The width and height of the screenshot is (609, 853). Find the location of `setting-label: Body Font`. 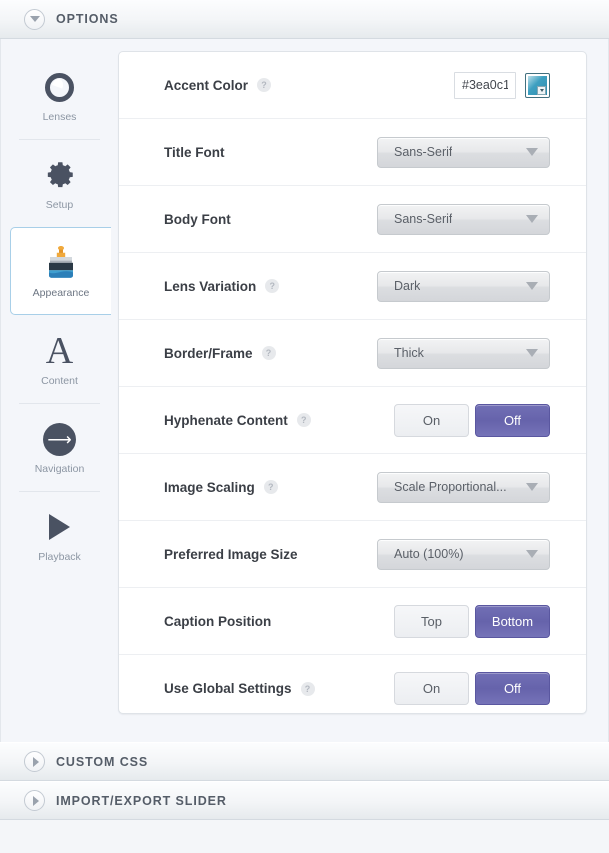

setting-label: Body Font is located at coordinates (197, 219).